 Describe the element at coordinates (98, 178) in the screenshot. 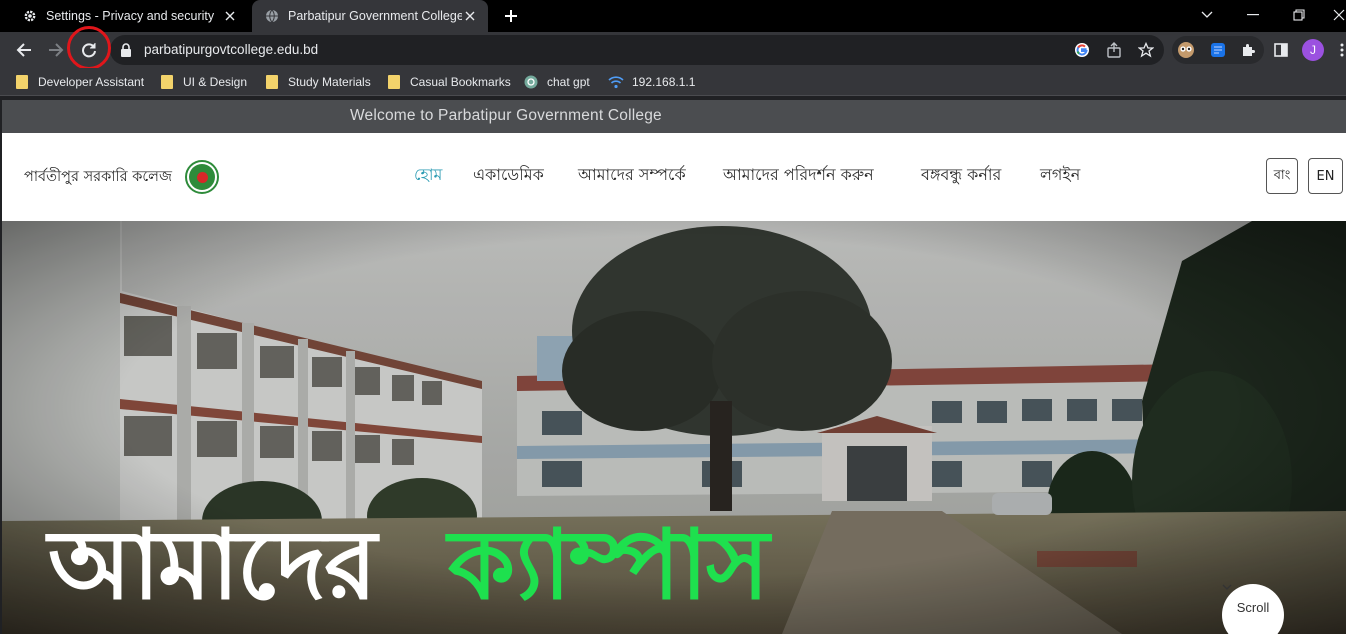

I see `site-brand-name: পার্বতীপুর সরকারি কলেজ` at that location.